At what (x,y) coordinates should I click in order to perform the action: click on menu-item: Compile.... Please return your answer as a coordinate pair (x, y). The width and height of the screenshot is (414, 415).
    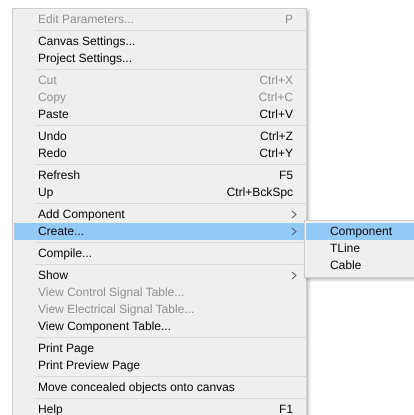
    Looking at the image, I should click on (159, 253).